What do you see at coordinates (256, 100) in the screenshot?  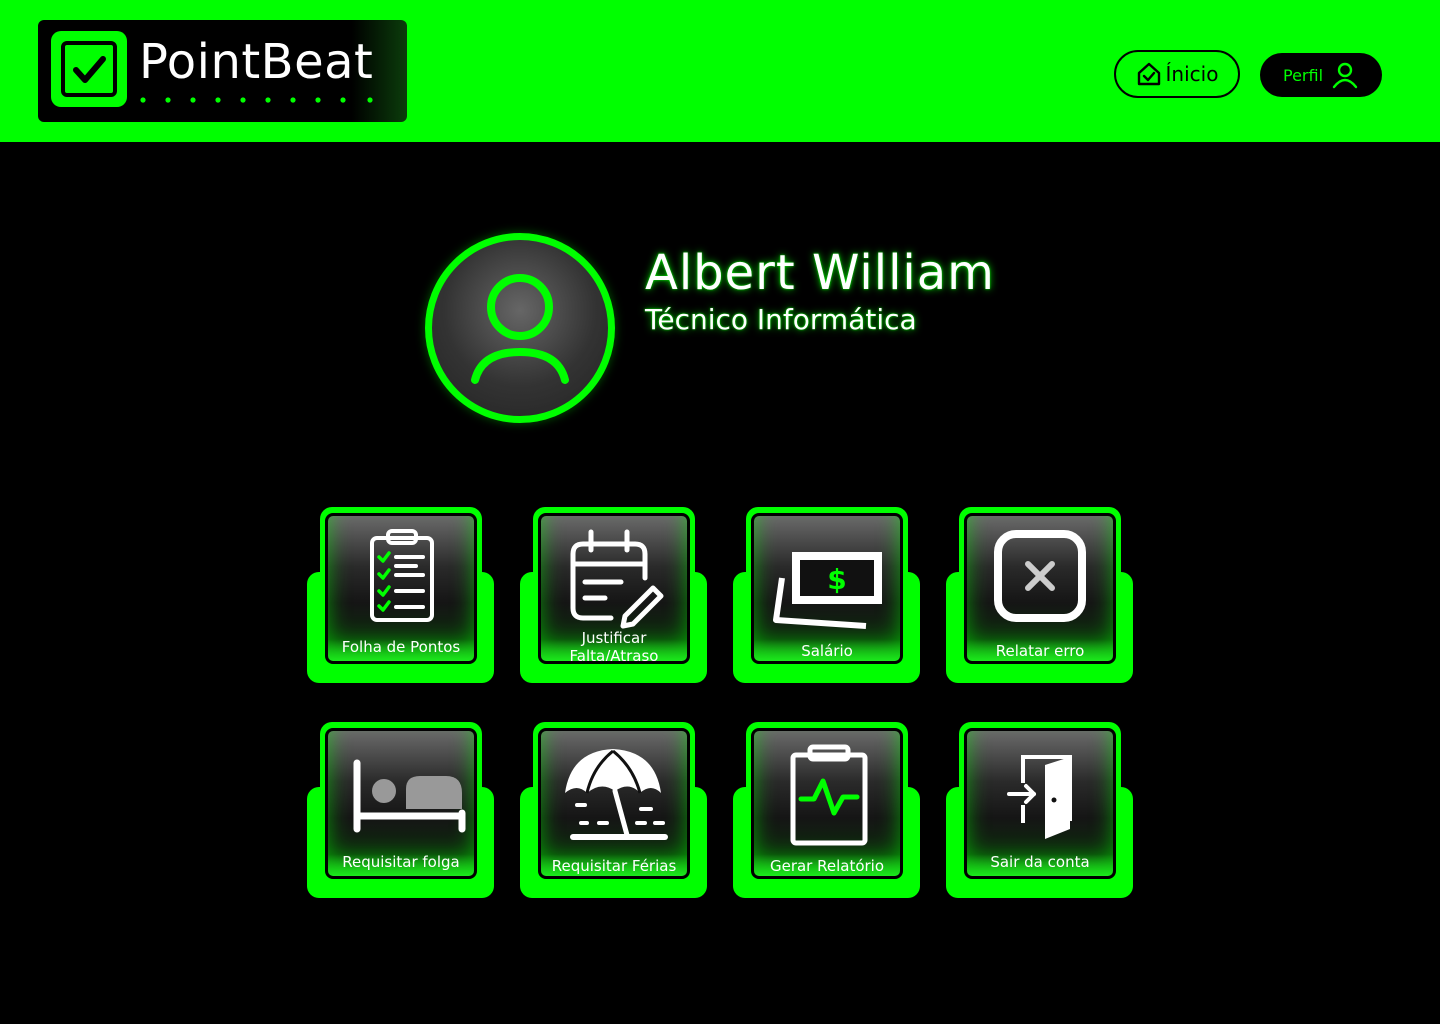 I see `logo-dots-decoration` at bounding box center [256, 100].